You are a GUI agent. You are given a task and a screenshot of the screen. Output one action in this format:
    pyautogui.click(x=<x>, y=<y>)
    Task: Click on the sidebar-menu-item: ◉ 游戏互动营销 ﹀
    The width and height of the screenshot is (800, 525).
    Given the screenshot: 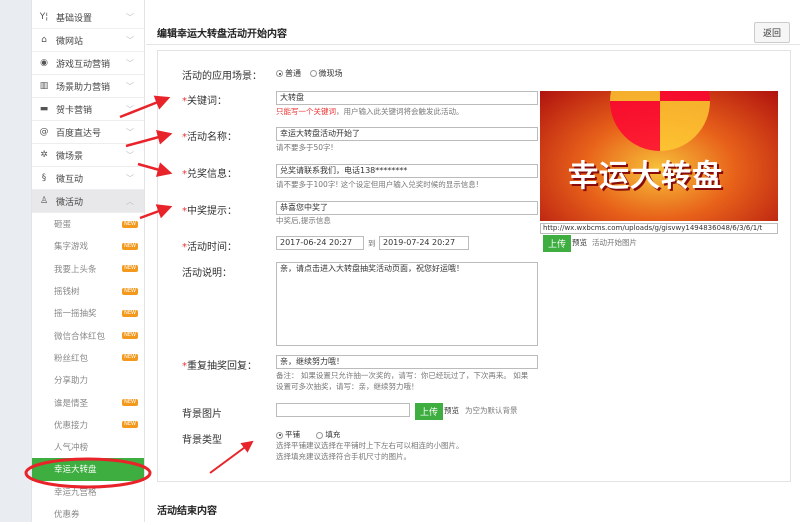 What is the action you would take?
    pyautogui.click(x=88, y=63)
    